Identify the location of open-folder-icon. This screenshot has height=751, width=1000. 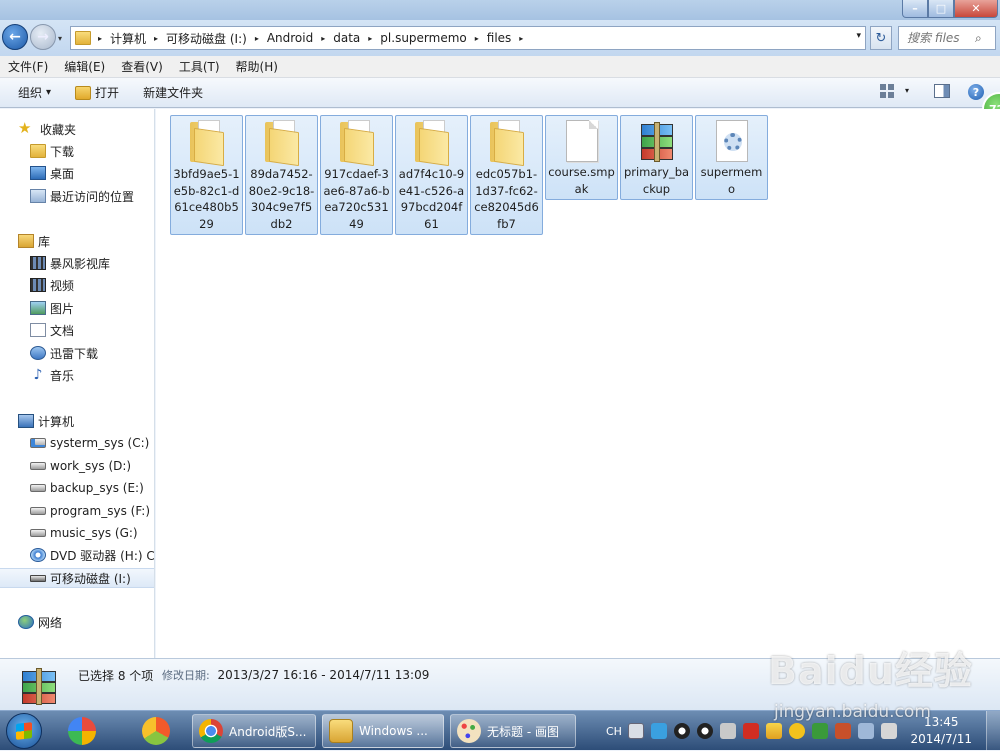
(83, 92).